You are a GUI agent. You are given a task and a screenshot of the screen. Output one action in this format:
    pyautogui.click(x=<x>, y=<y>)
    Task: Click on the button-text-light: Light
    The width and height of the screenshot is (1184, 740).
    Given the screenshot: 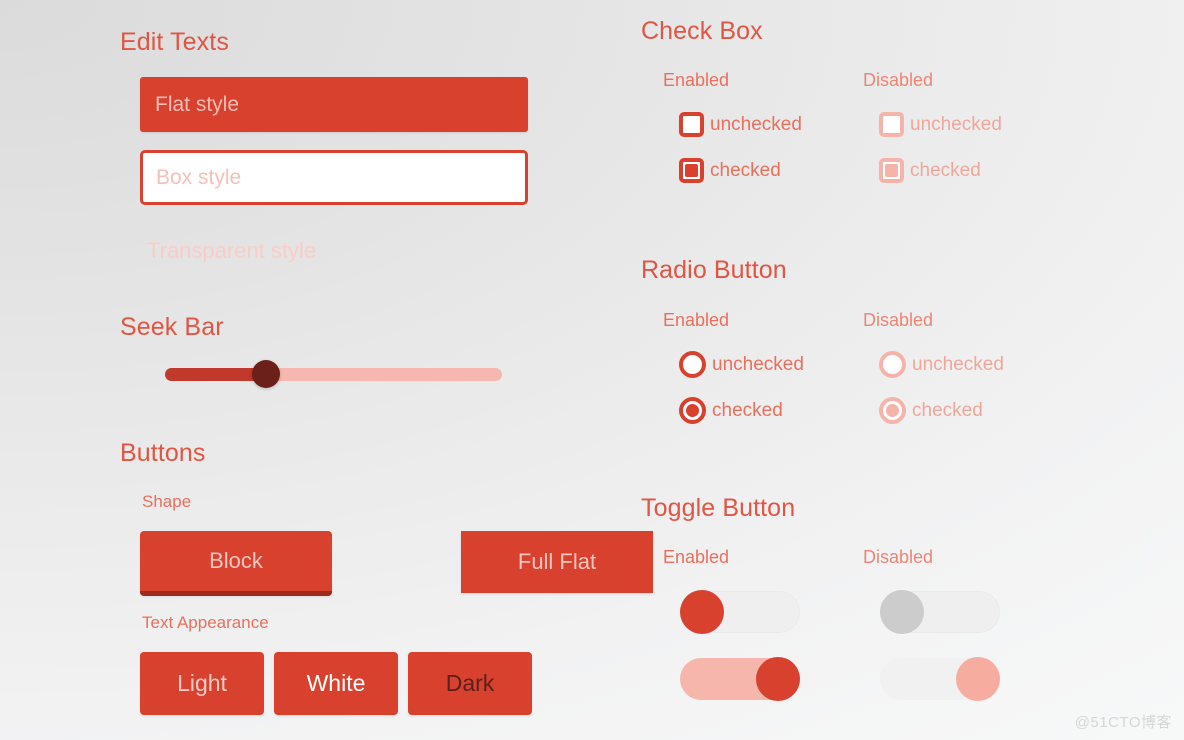 What is the action you would take?
    pyautogui.click(x=202, y=683)
    